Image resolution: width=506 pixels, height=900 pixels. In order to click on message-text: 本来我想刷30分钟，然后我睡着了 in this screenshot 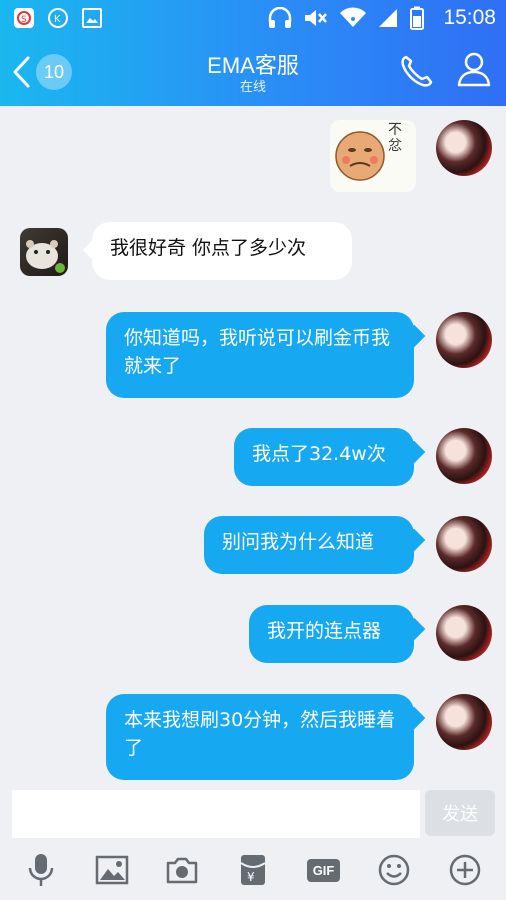, I will do `click(260, 734)`.